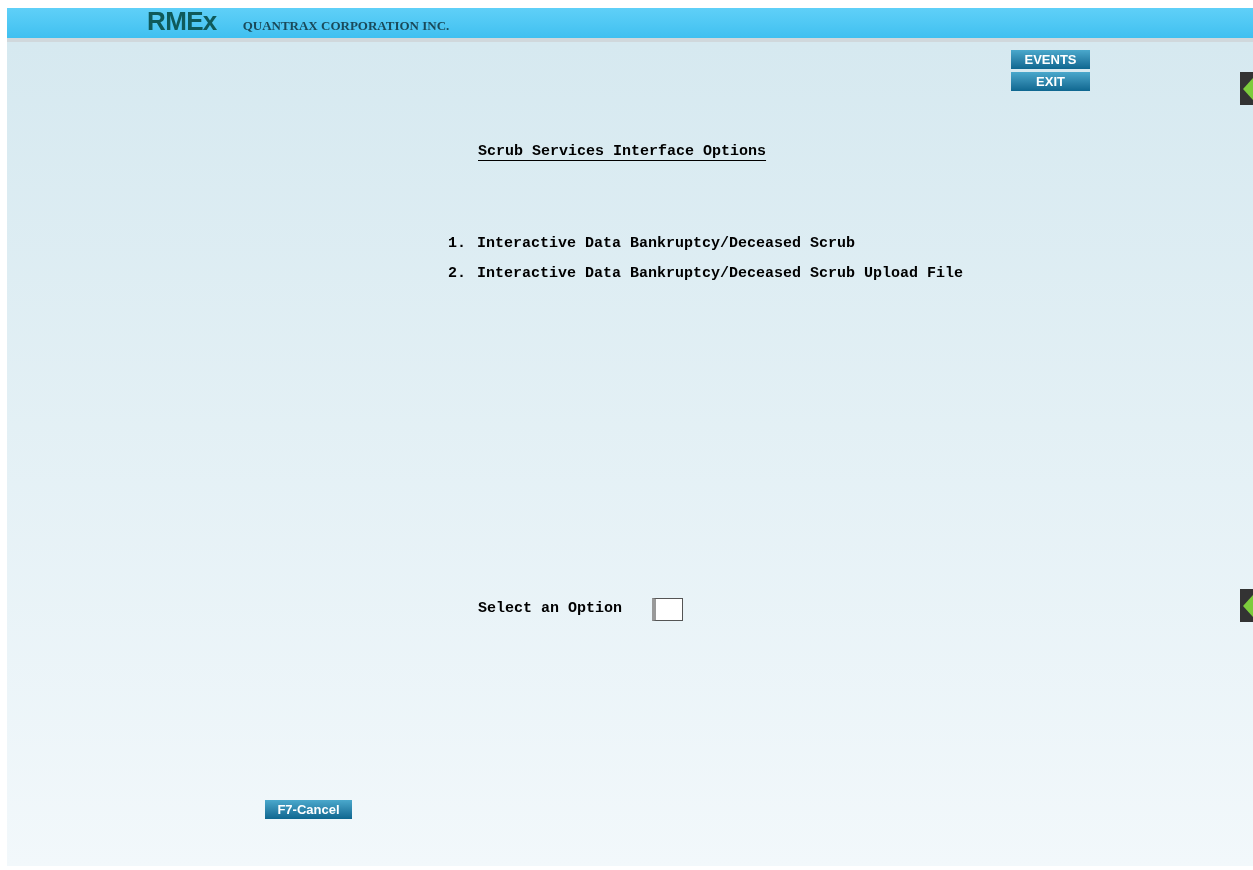  I want to click on option-number: 1., so click(457, 243).